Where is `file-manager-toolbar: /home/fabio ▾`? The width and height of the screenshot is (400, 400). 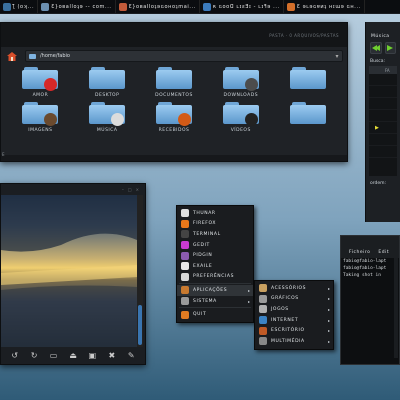
file-manager-toolbar: /home/fabio ▾ is located at coordinates (174, 56).